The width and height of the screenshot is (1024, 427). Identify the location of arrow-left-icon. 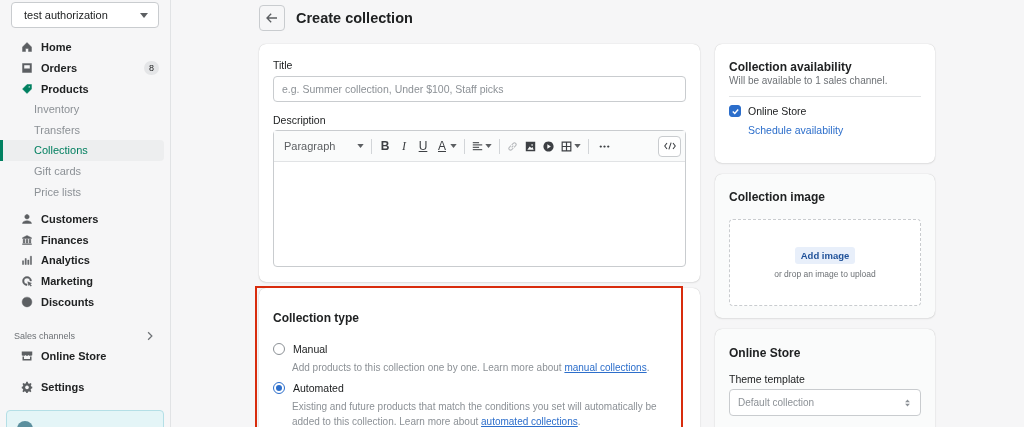
(272, 18).